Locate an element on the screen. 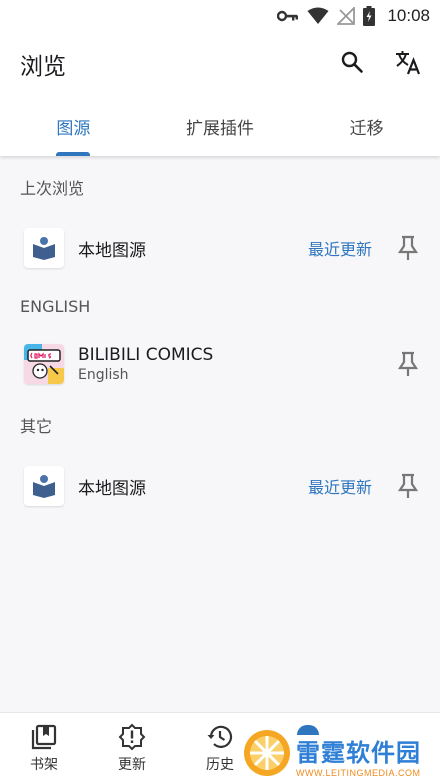 The image size is (440, 782). search-icon is located at coordinates (352, 64).